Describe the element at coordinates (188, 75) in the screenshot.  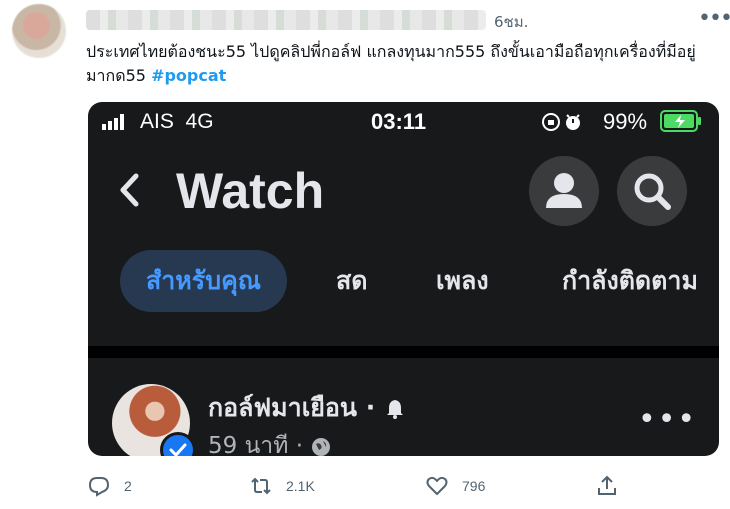
I see `hashtag-link: #popcat` at that location.